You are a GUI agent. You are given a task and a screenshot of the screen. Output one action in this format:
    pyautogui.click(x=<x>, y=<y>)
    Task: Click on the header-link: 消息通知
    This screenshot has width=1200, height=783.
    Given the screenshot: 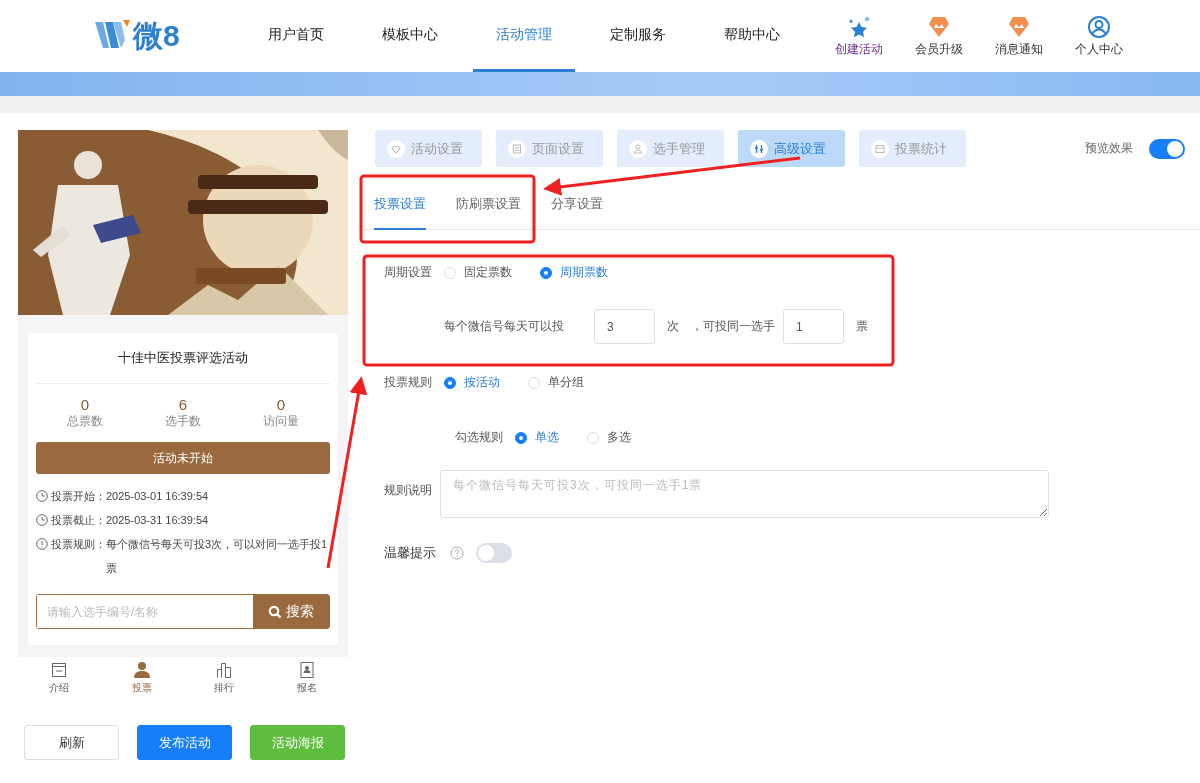 What is the action you would take?
    pyautogui.click(x=1019, y=49)
    